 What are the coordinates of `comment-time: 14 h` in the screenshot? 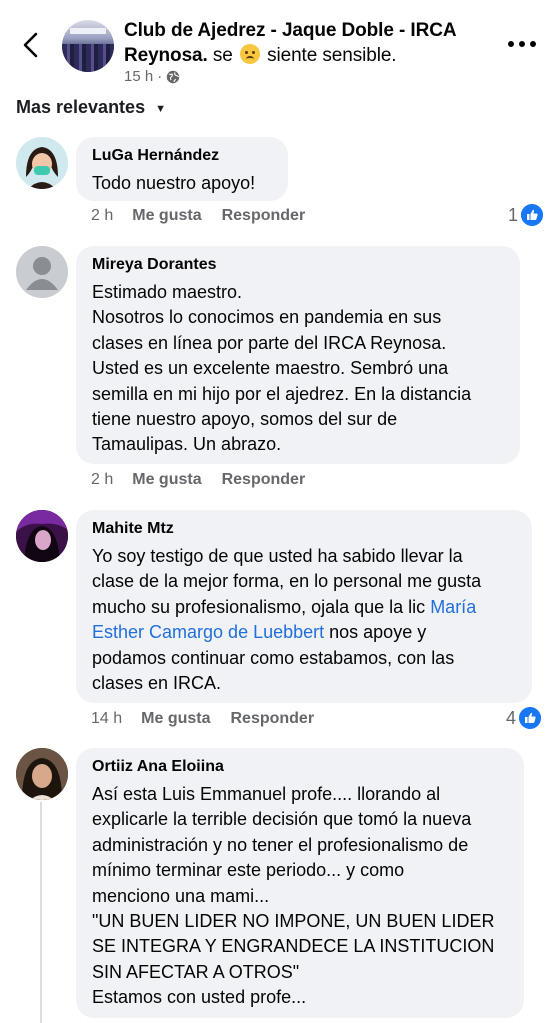 It's located at (106, 719).